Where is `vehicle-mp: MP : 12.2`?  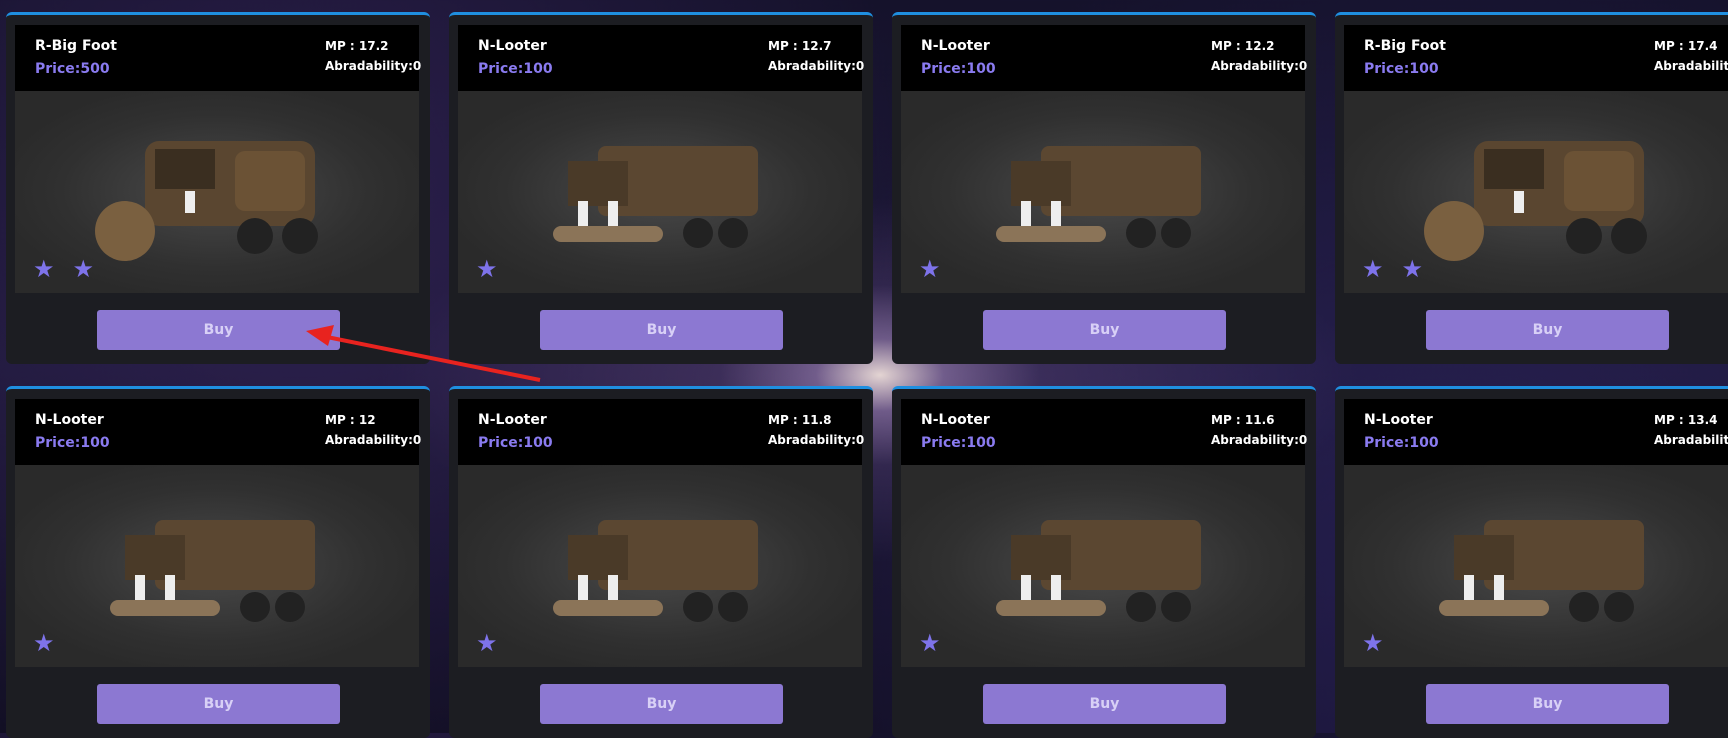
vehicle-mp: MP : 12.2 is located at coordinates (1243, 46).